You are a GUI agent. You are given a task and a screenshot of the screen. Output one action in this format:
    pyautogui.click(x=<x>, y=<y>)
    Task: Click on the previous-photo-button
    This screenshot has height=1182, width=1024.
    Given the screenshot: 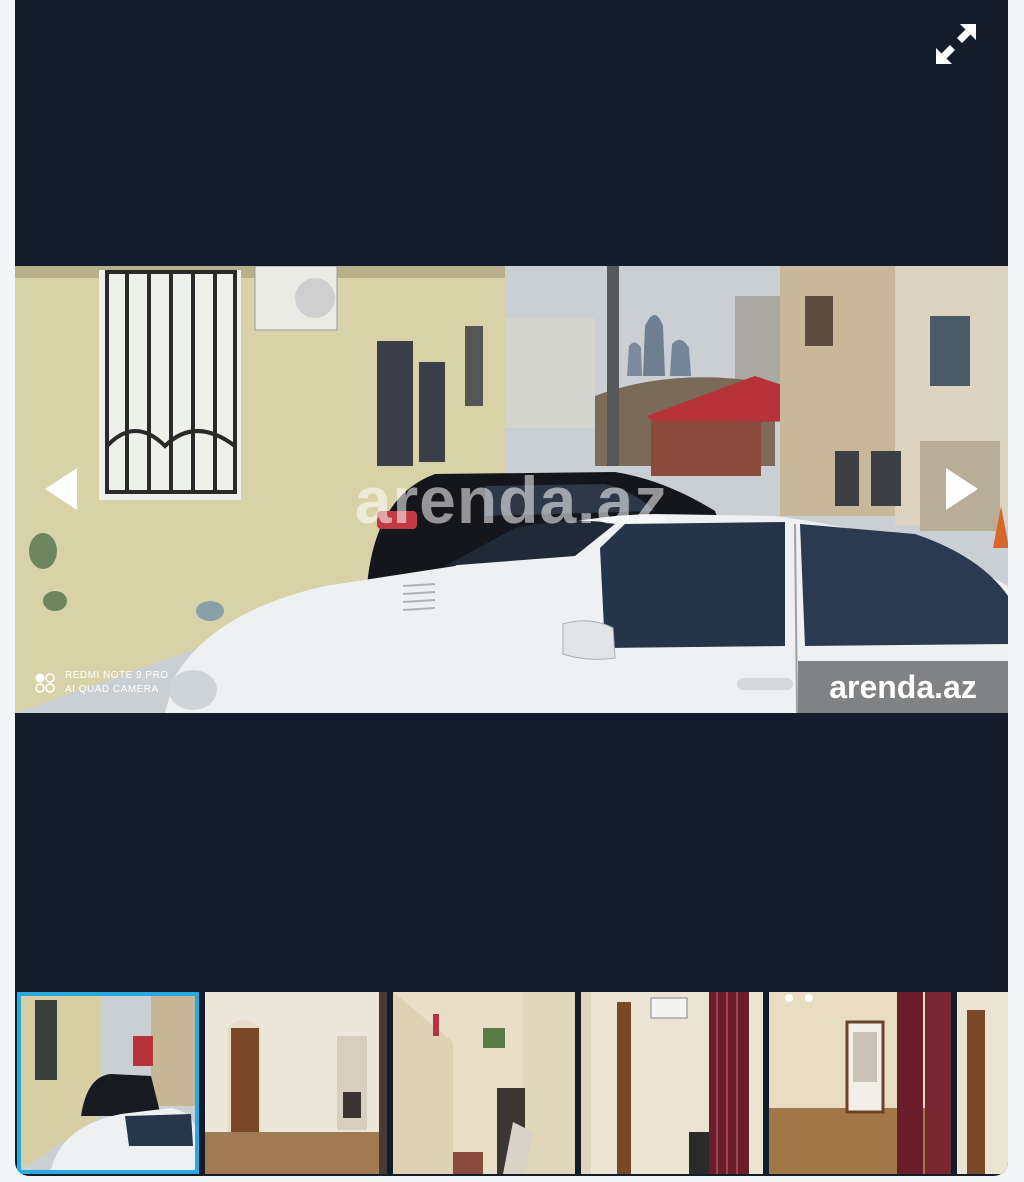 What is the action you would take?
    pyautogui.click(x=61, y=489)
    